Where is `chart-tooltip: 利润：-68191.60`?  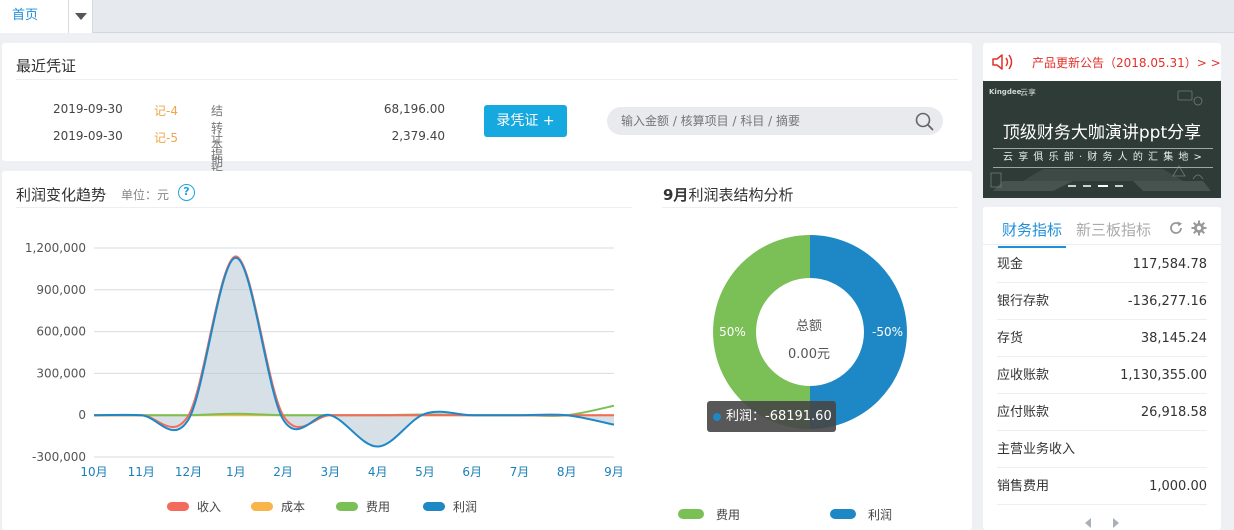
chart-tooltip: 利润：-68191.60 is located at coordinates (771, 416).